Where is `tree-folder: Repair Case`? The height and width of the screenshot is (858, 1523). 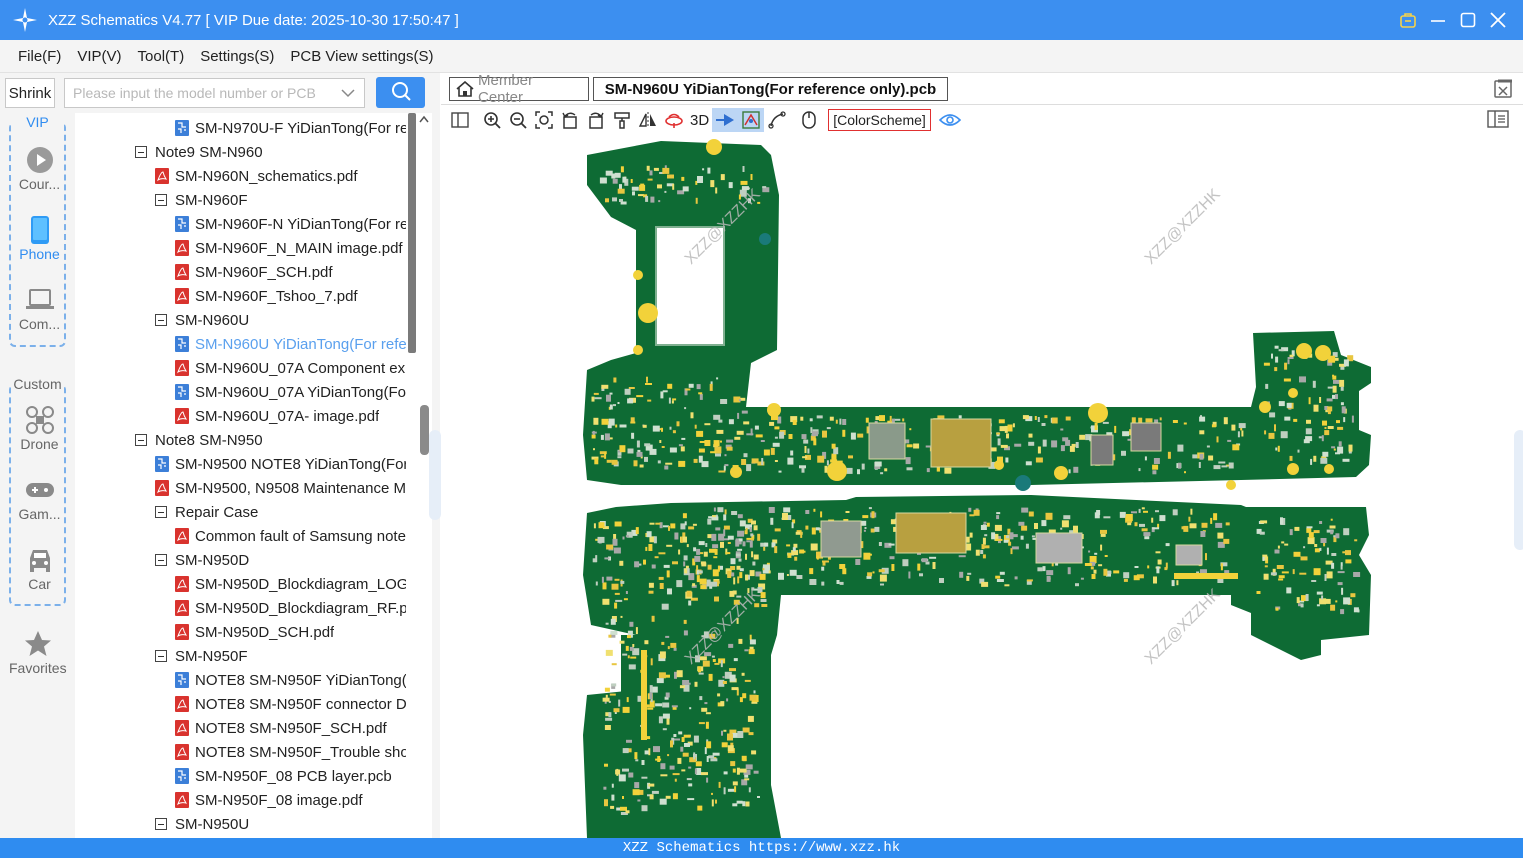
tree-folder: Repair Case is located at coordinates (280, 512).